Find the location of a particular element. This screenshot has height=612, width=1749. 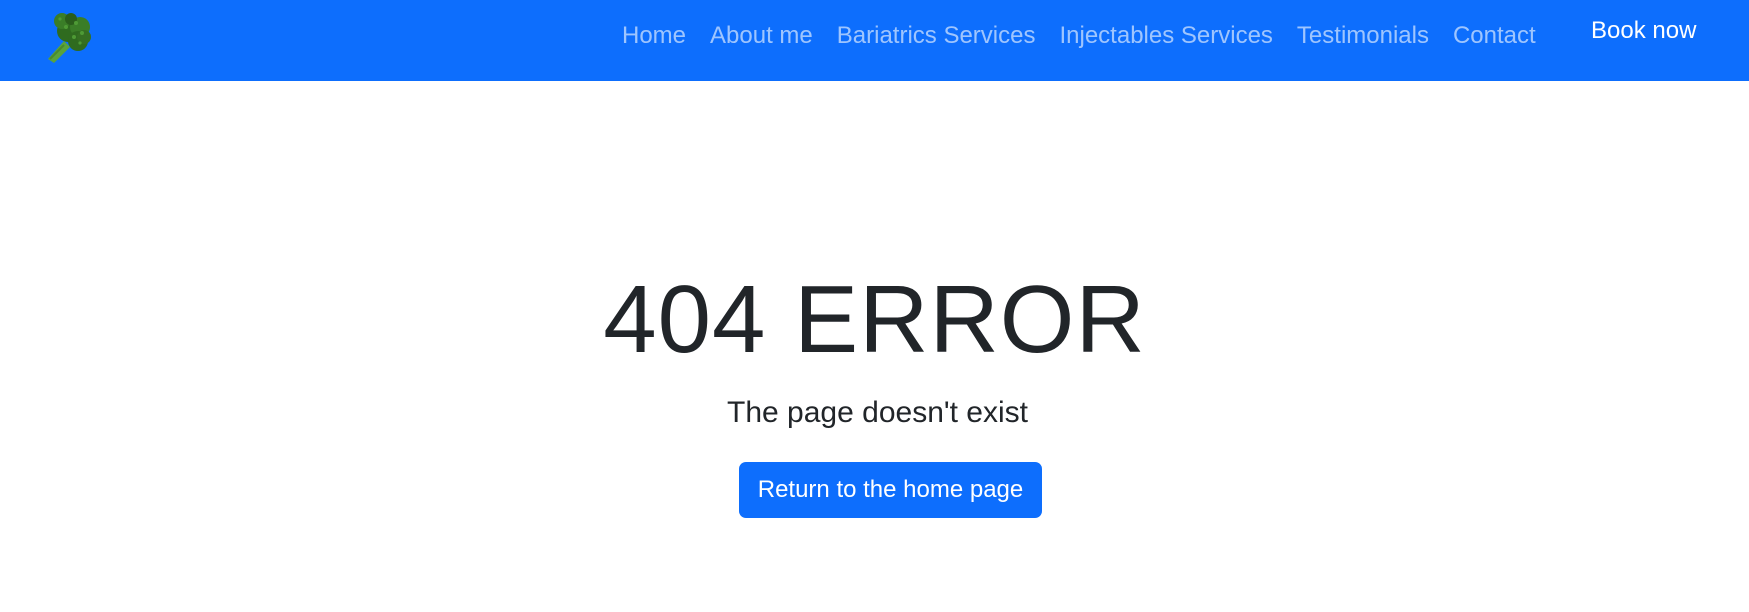

book-now-button: Book now is located at coordinates (1643, 31).